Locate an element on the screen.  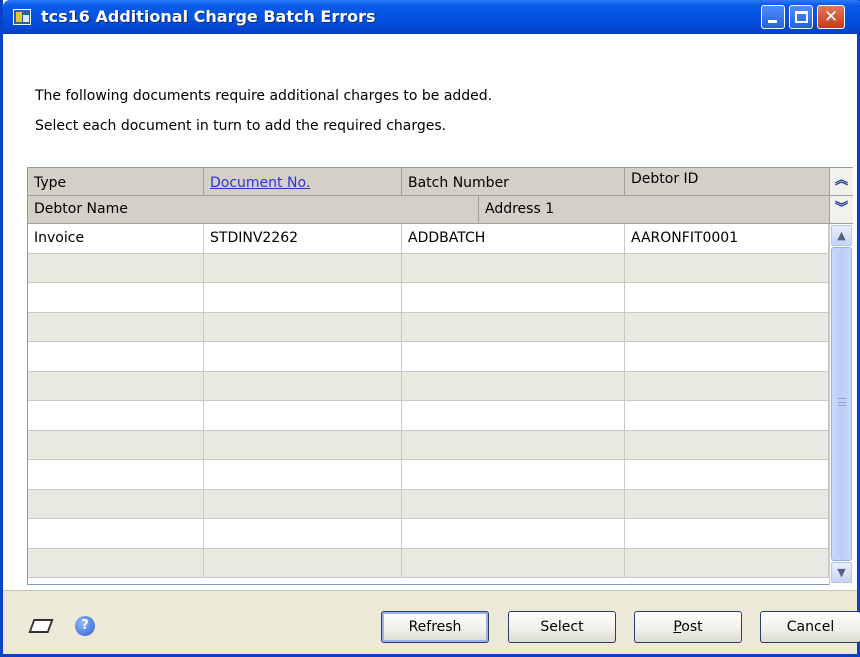
header-batch-number: Batch Number is located at coordinates (513, 181).